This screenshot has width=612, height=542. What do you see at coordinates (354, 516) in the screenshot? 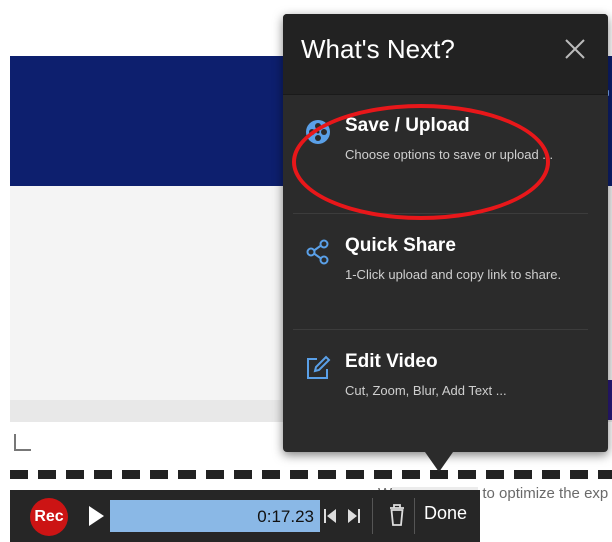
I see `skip-to-end-icon` at bounding box center [354, 516].